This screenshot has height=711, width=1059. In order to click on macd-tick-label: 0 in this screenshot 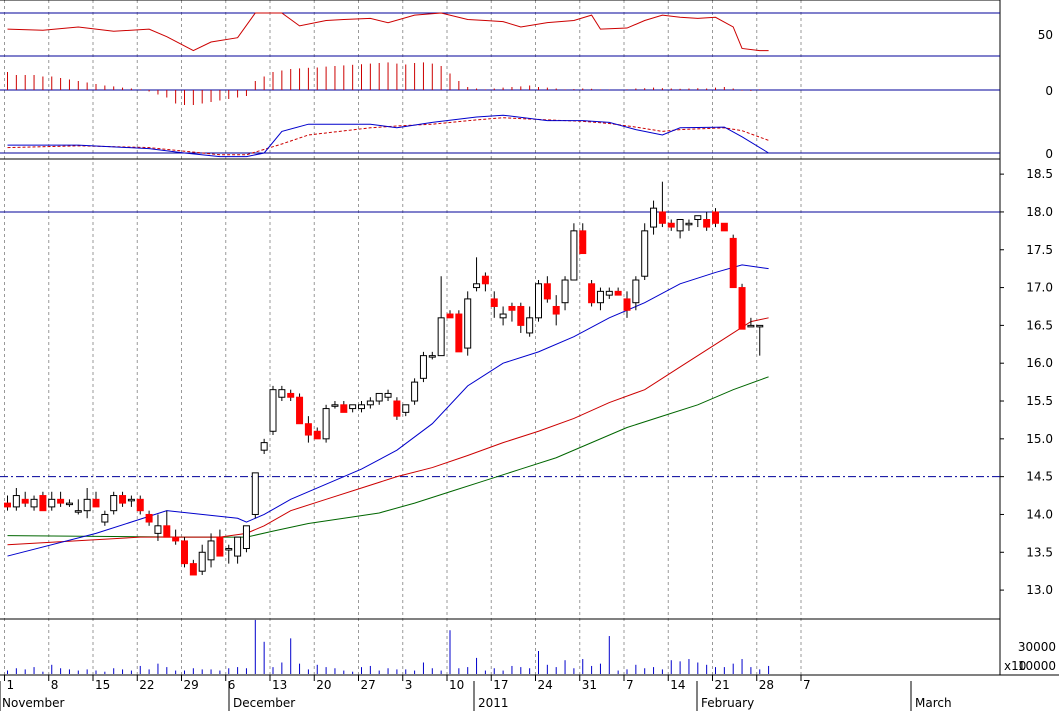, I will do `click(1049, 154)`.